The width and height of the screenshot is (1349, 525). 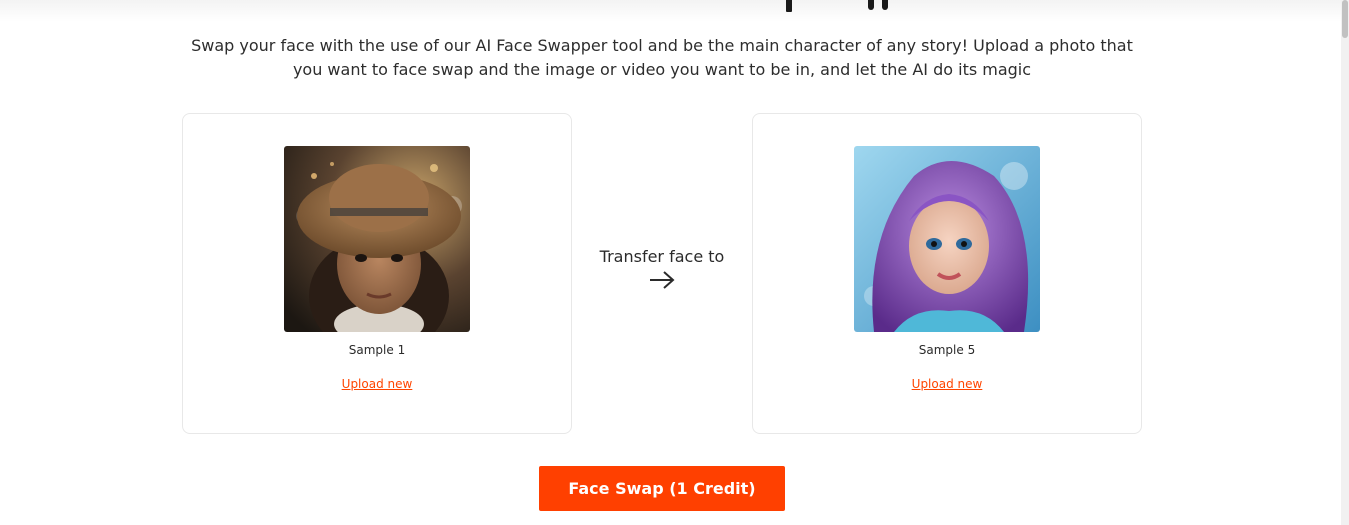 What do you see at coordinates (670, 11) in the screenshot?
I see `header-shadow` at bounding box center [670, 11].